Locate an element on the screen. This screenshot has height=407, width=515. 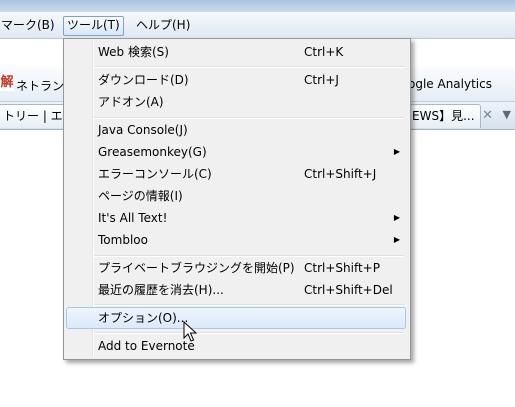
menu-item-java-console: Java Console(J) is located at coordinates (236, 130).